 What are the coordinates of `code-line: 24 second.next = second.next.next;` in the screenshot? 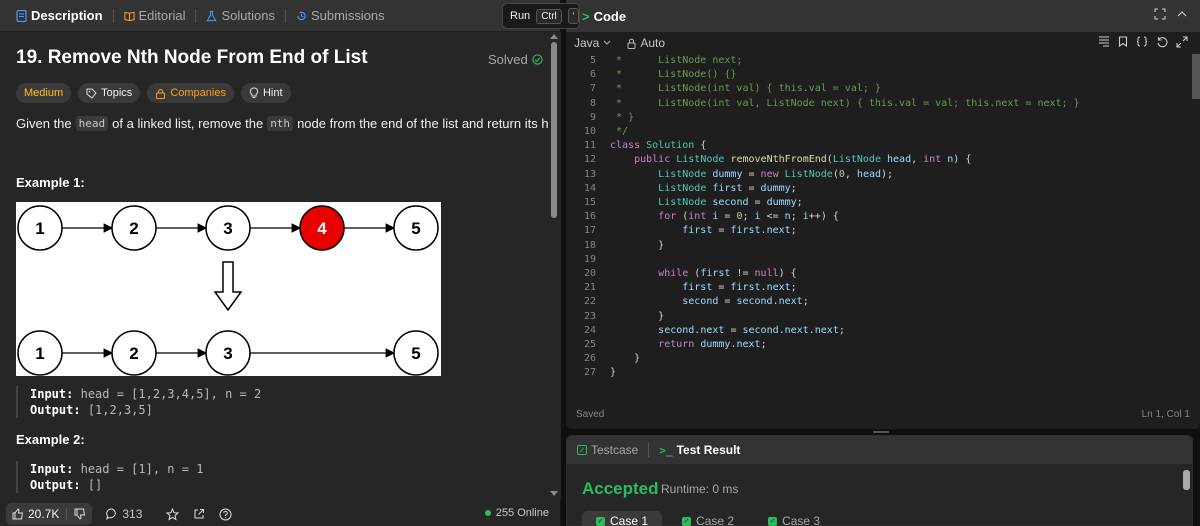 It's located at (876, 331).